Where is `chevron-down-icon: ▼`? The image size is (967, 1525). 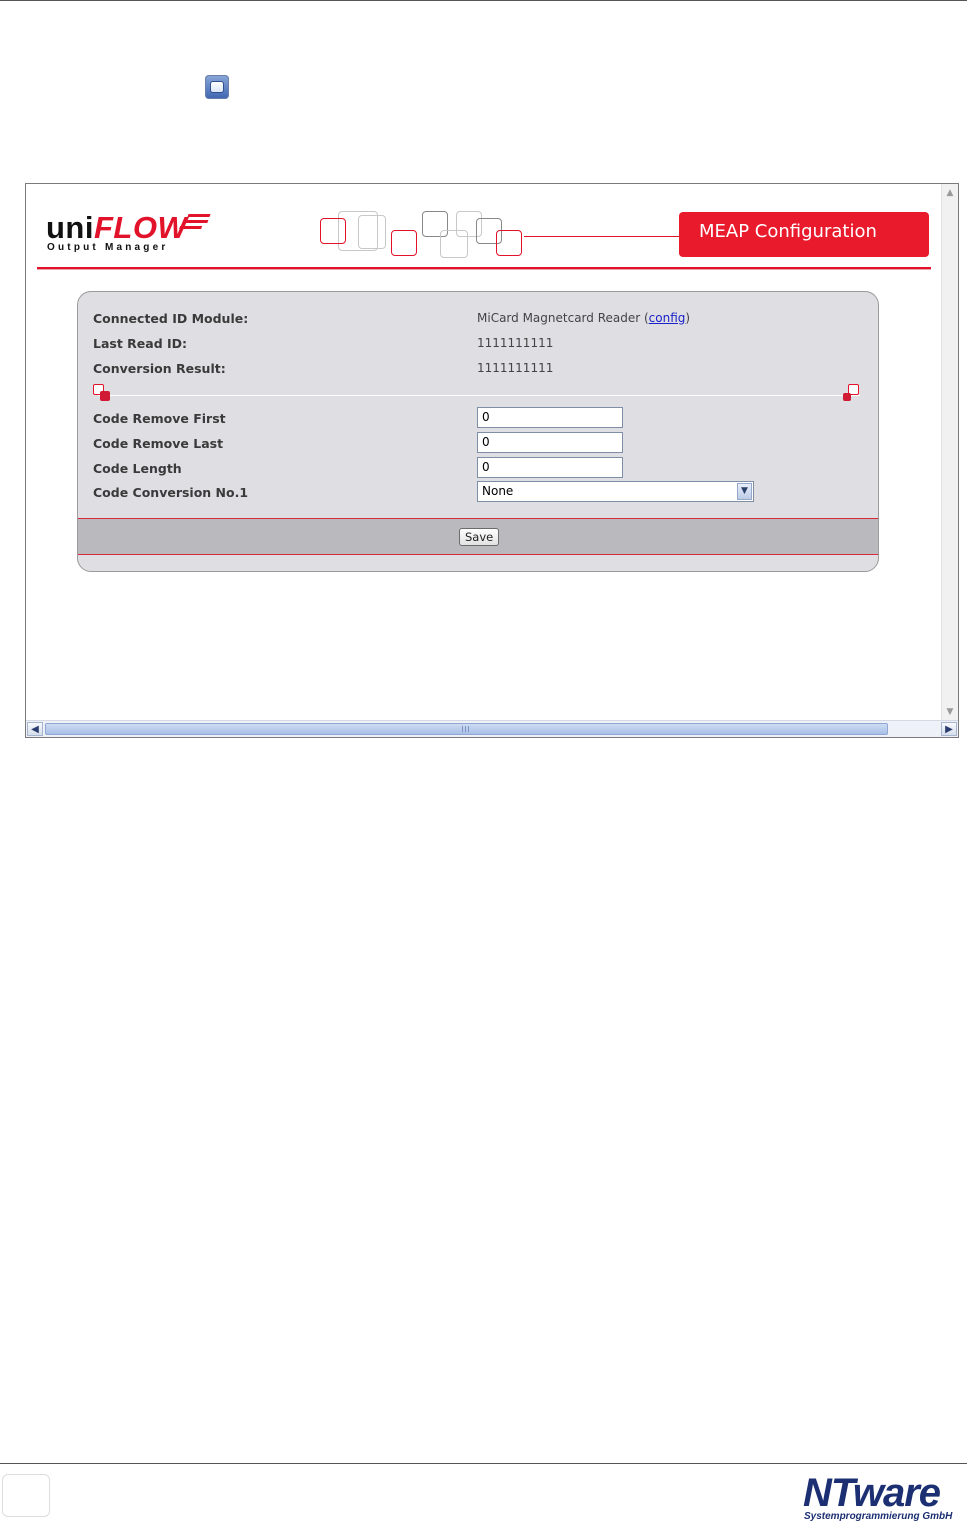 chevron-down-icon: ▼ is located at coordinates (744, 491).